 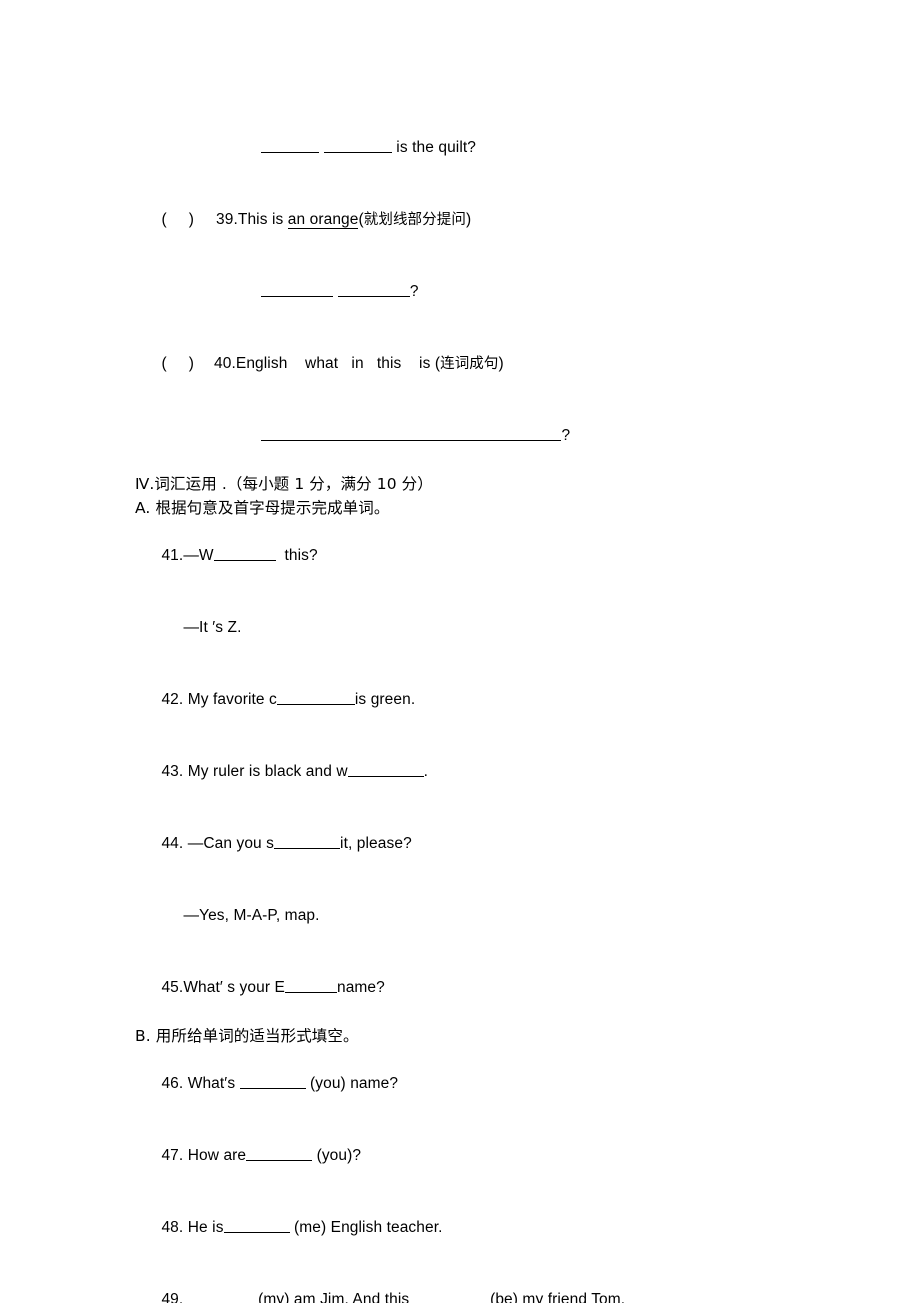 I want to click on question-39-answer-line: ?, so click(x=465, y=292).